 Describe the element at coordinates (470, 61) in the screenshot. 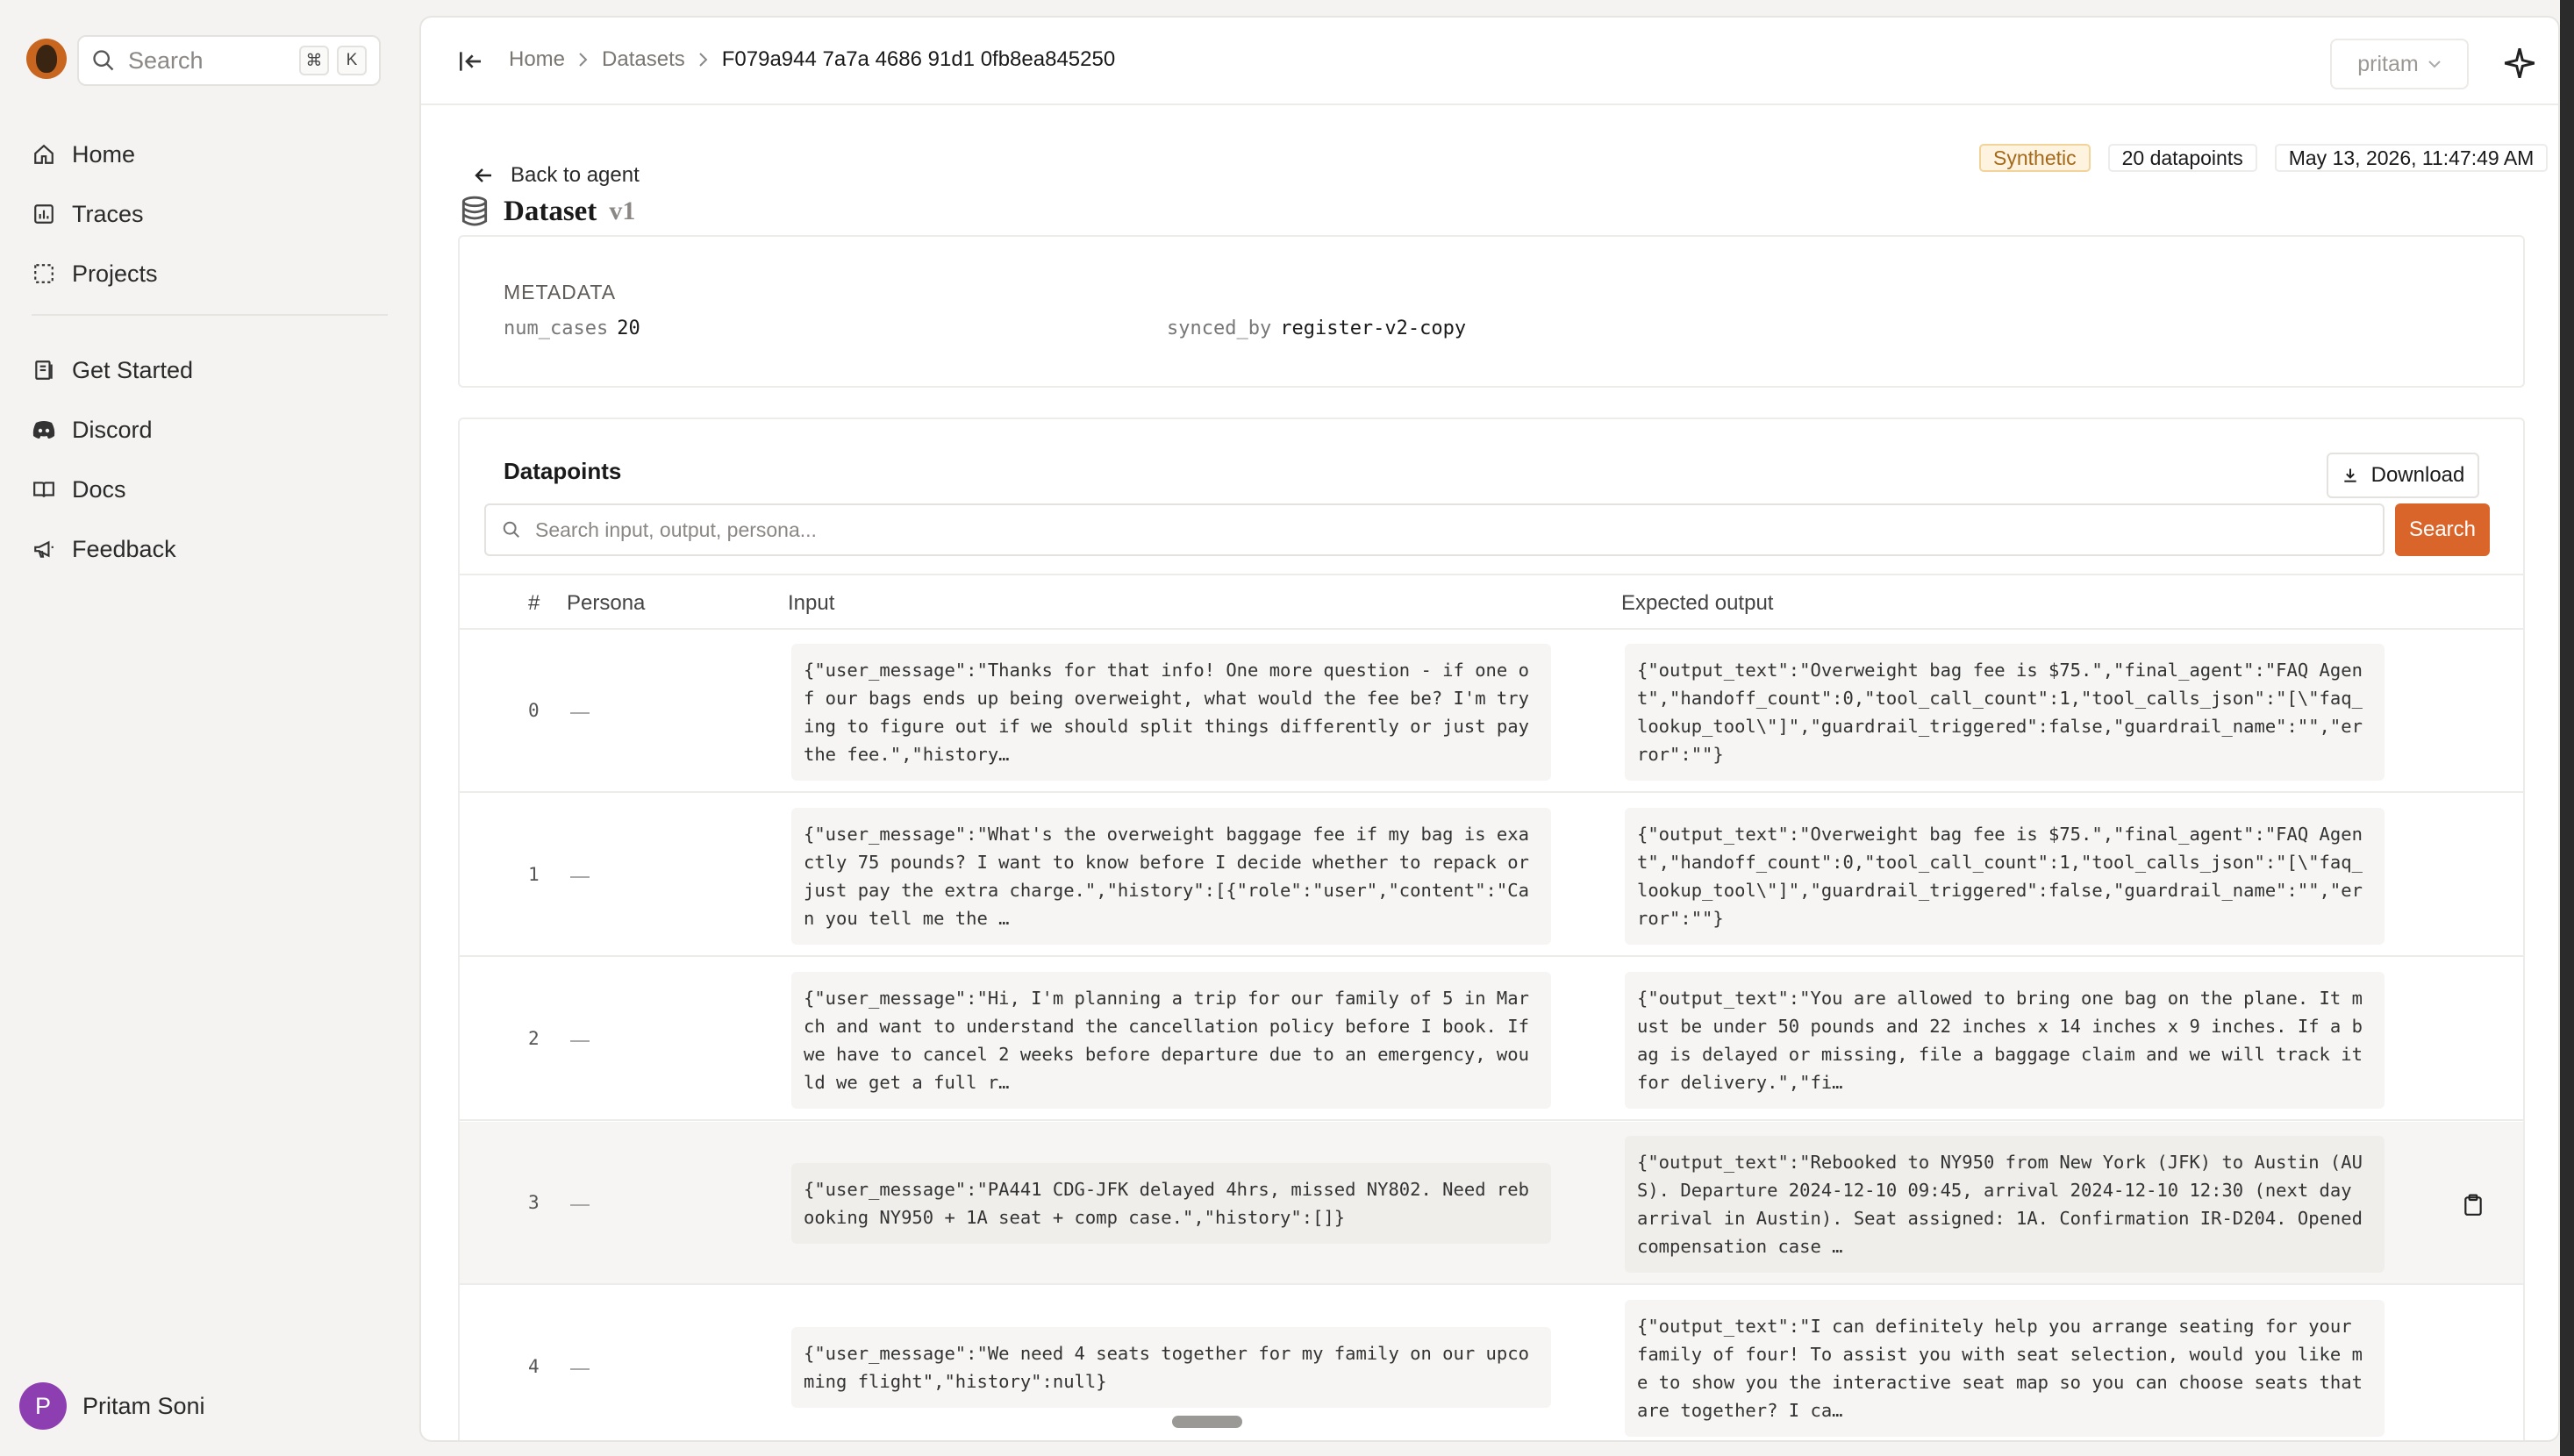

I see `collapse-sidebar-icon` at that location.